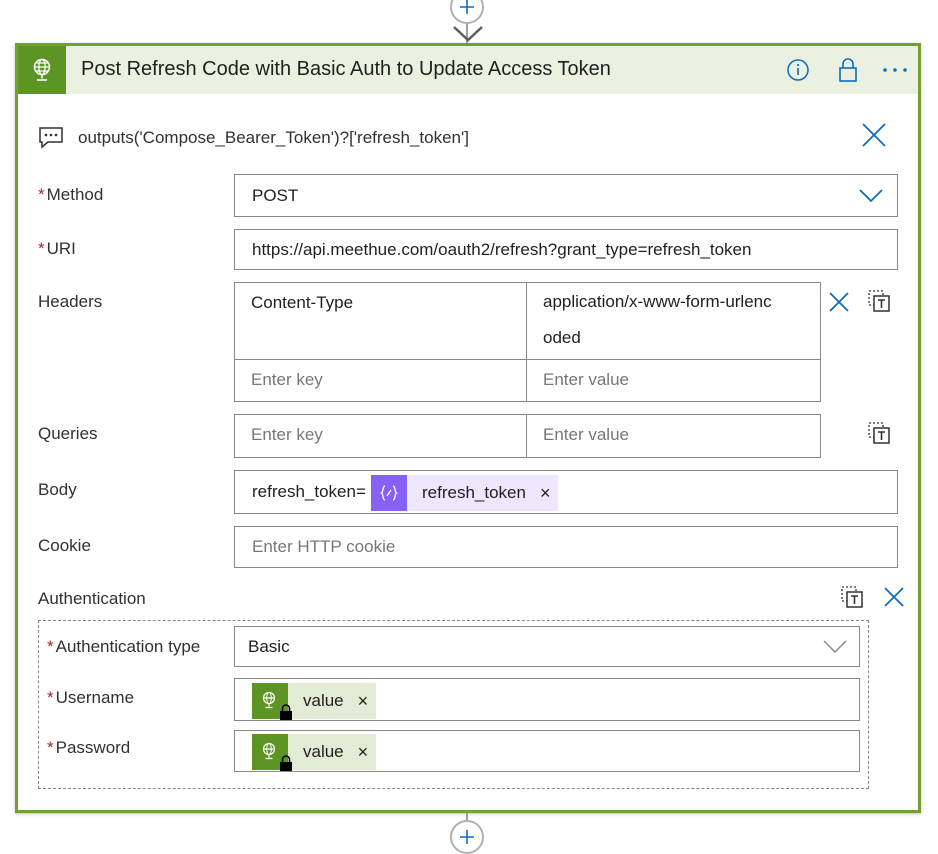 The image size is (938, 854). What do you see at coordinates (42, 70) in the screenshot?
I see `globe-icon` at bounding box center [42, 70].